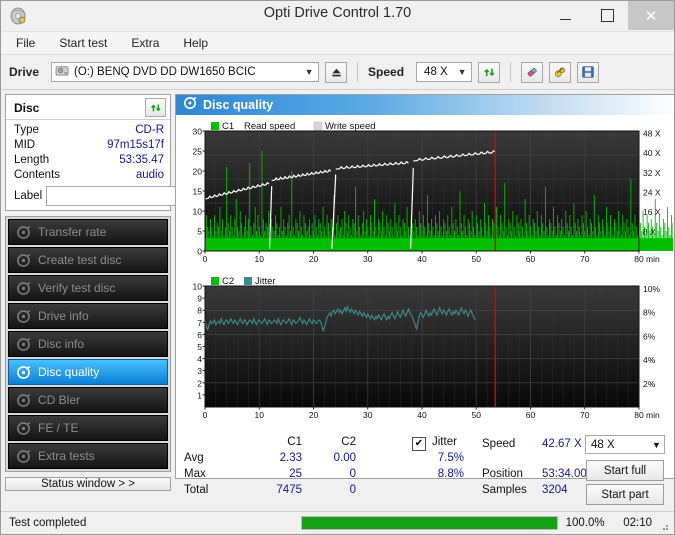  Describe the element at coordinates (649, 336) in the screenshot. I see `svg-text: 6%` at that location.